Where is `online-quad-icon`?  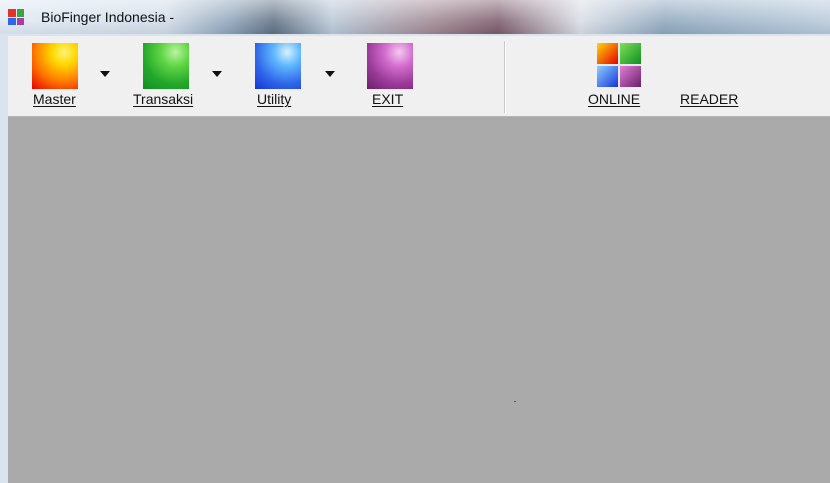 online-quad-icon is located at coordinates (619, 65).